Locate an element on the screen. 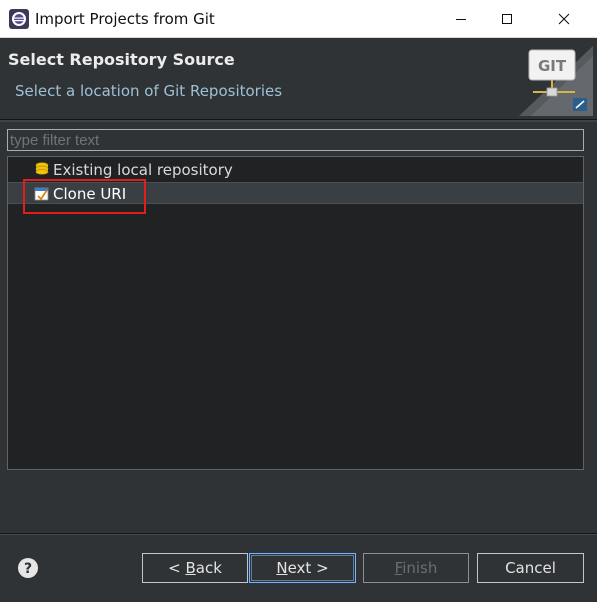 The image size is (597, 602). next-button-label: ext > is located at coordinates (308, 568).